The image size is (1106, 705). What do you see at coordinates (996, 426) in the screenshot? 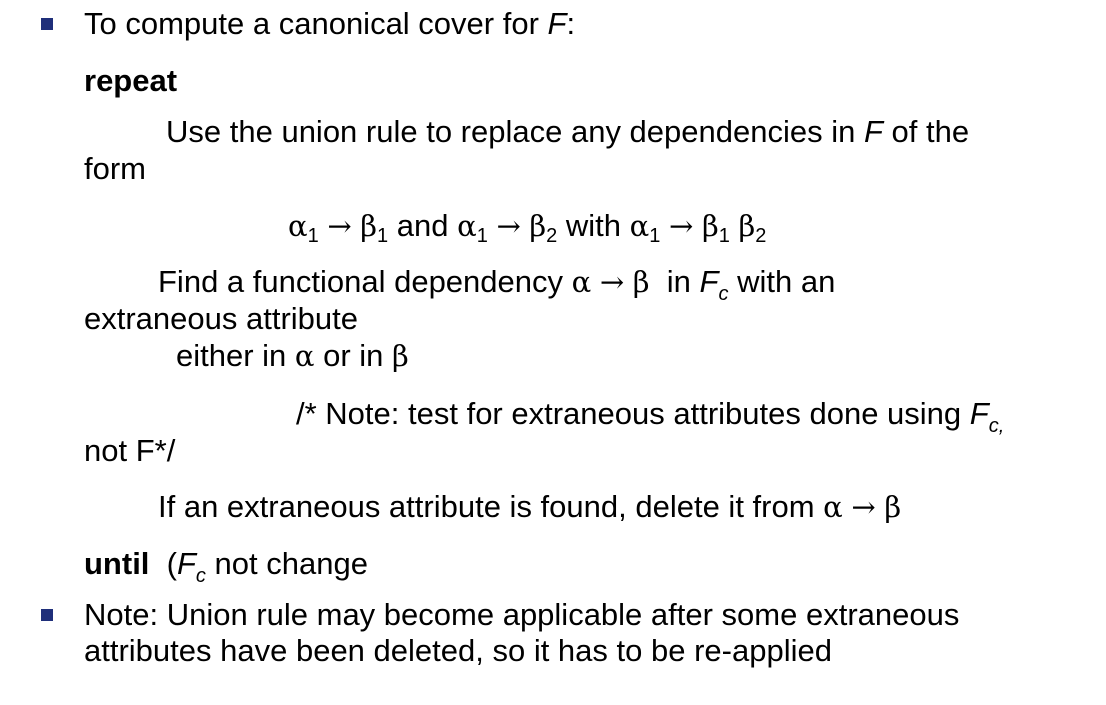
I see `subscript-c: c,` at bounding box center [996, 426].